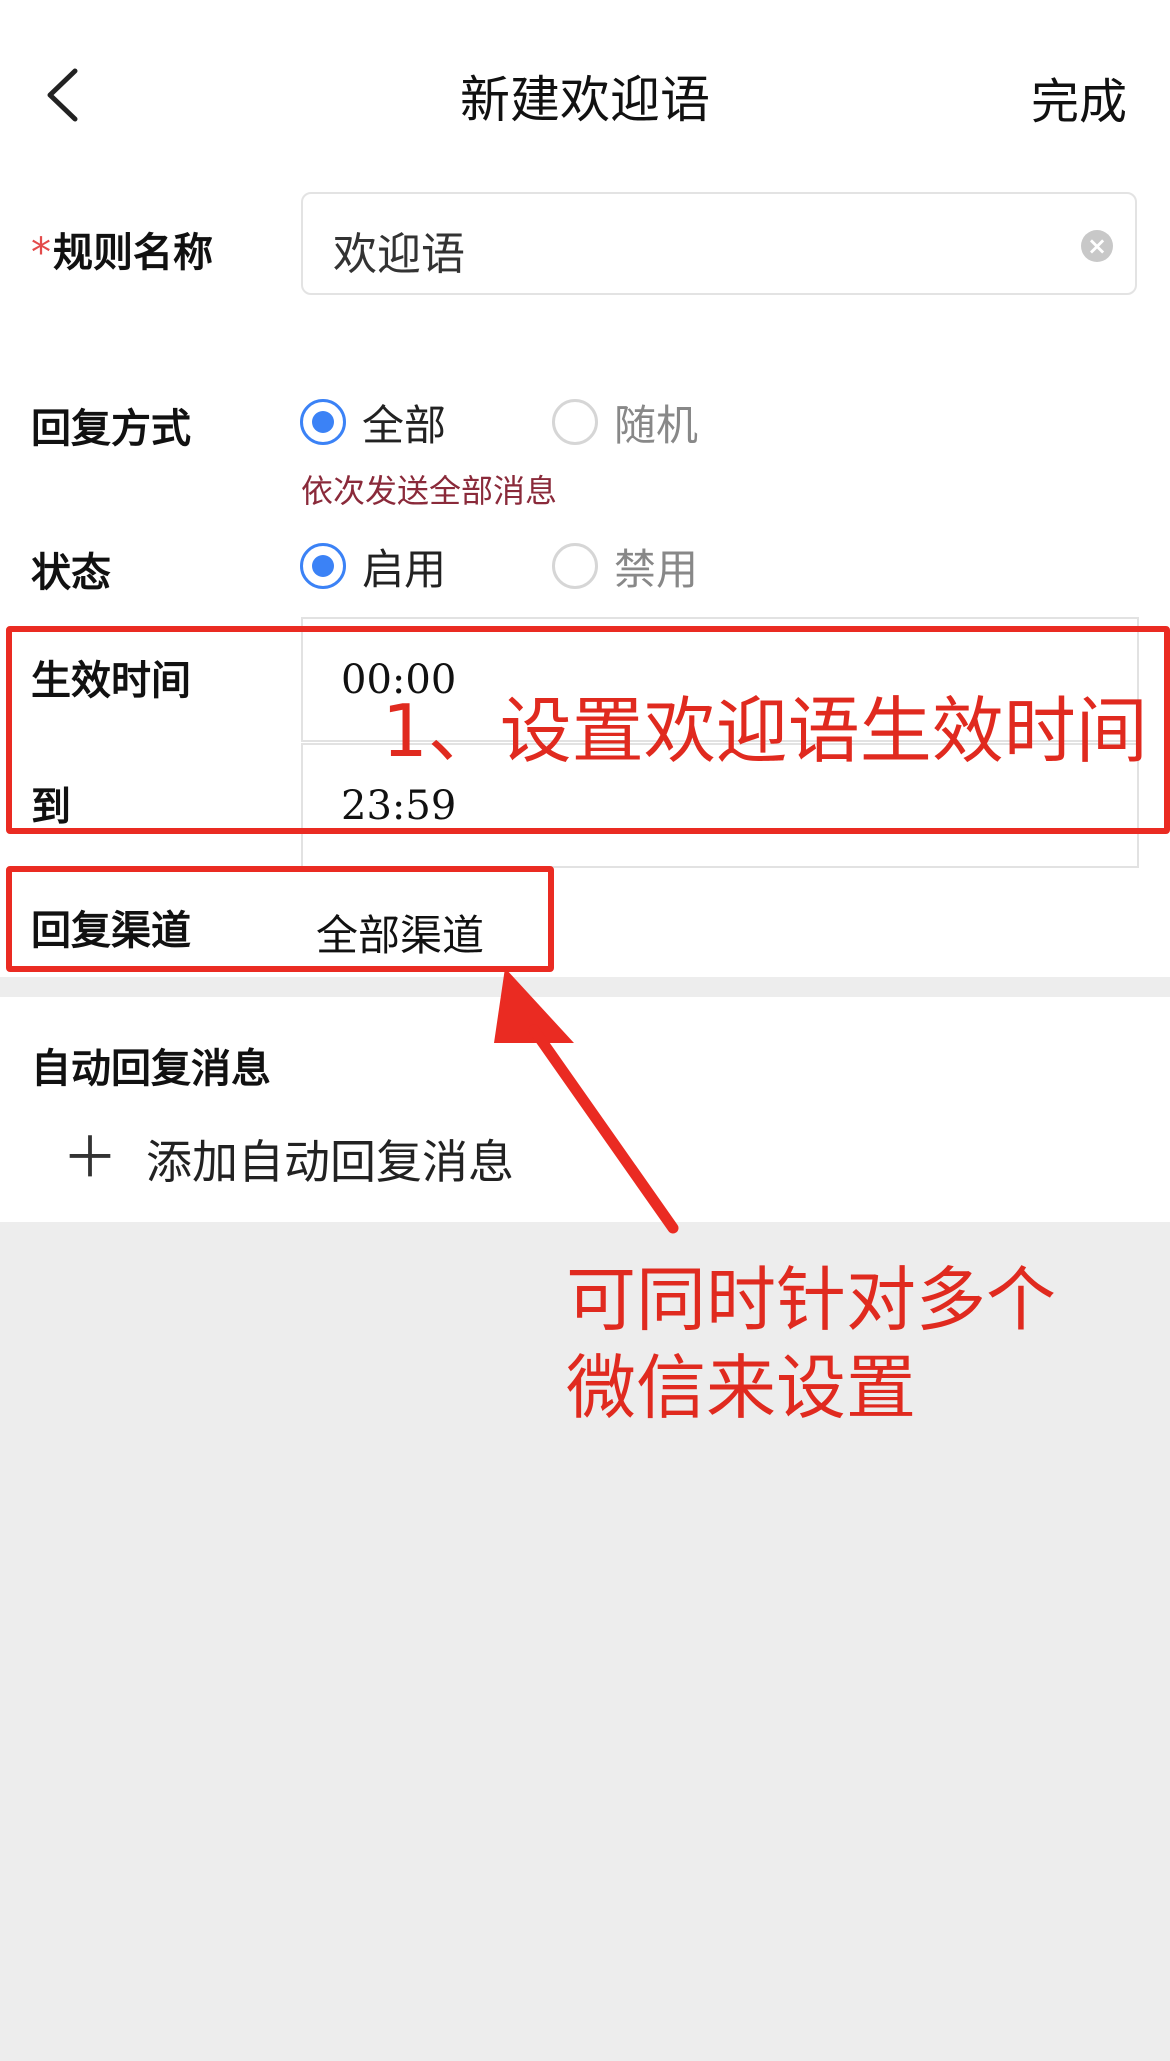 This screenshot has width=1170, height=2061. I want to click on annotation-arrow, so click(586, 1101).